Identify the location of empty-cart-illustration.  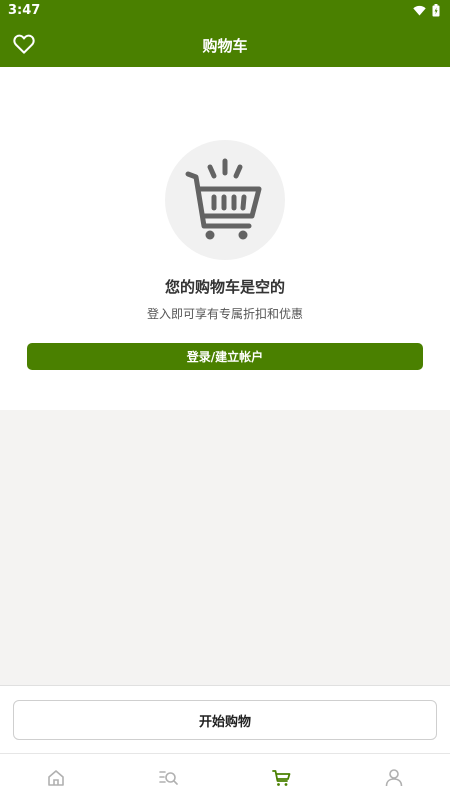
(225, 200).